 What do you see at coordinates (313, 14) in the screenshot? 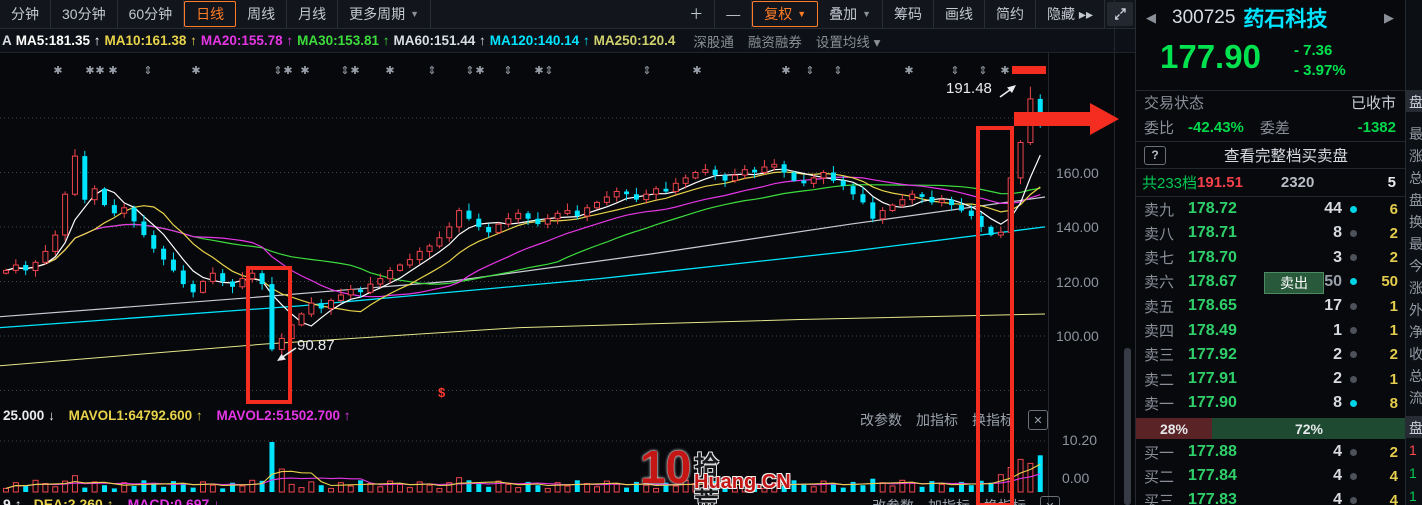
I see `period-button-5: 月线` at bounding box center [313, 14].